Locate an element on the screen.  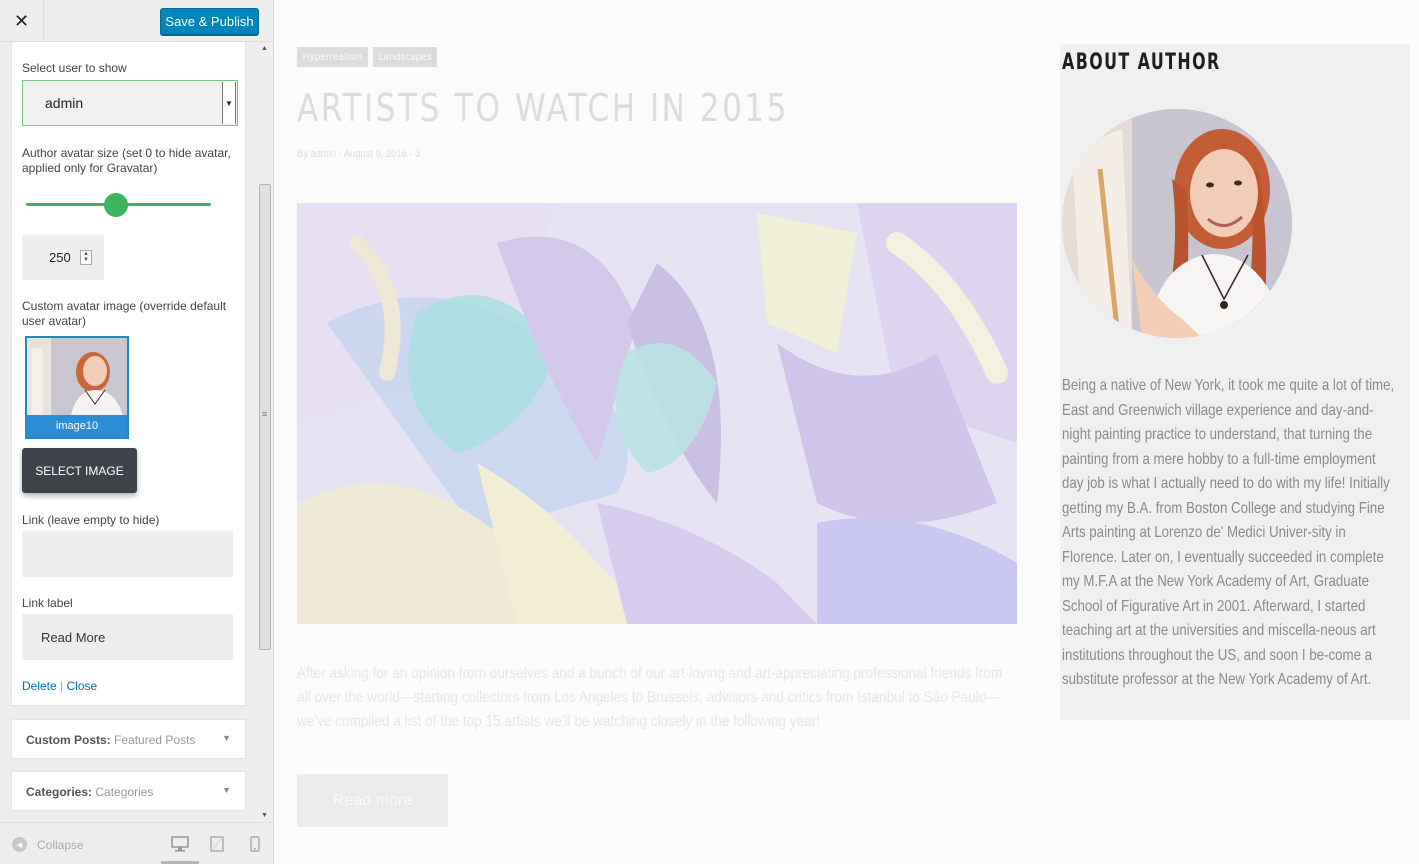
post-tag: Landscapes is located at coordinates (405, 57).